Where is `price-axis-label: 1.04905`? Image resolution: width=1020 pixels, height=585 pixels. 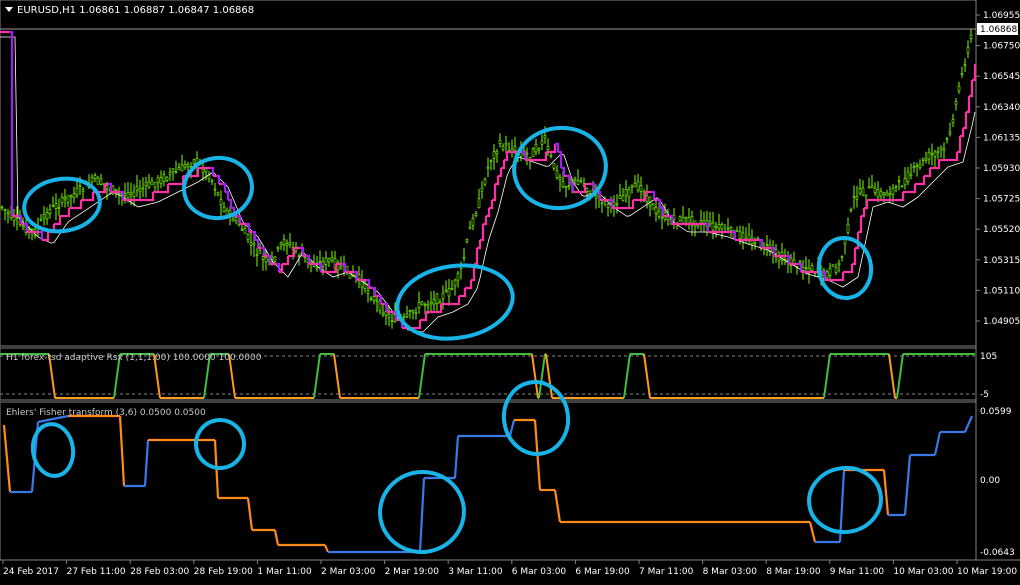
price-axis-label: 1.04905 is located at coordinates (1001, 322).